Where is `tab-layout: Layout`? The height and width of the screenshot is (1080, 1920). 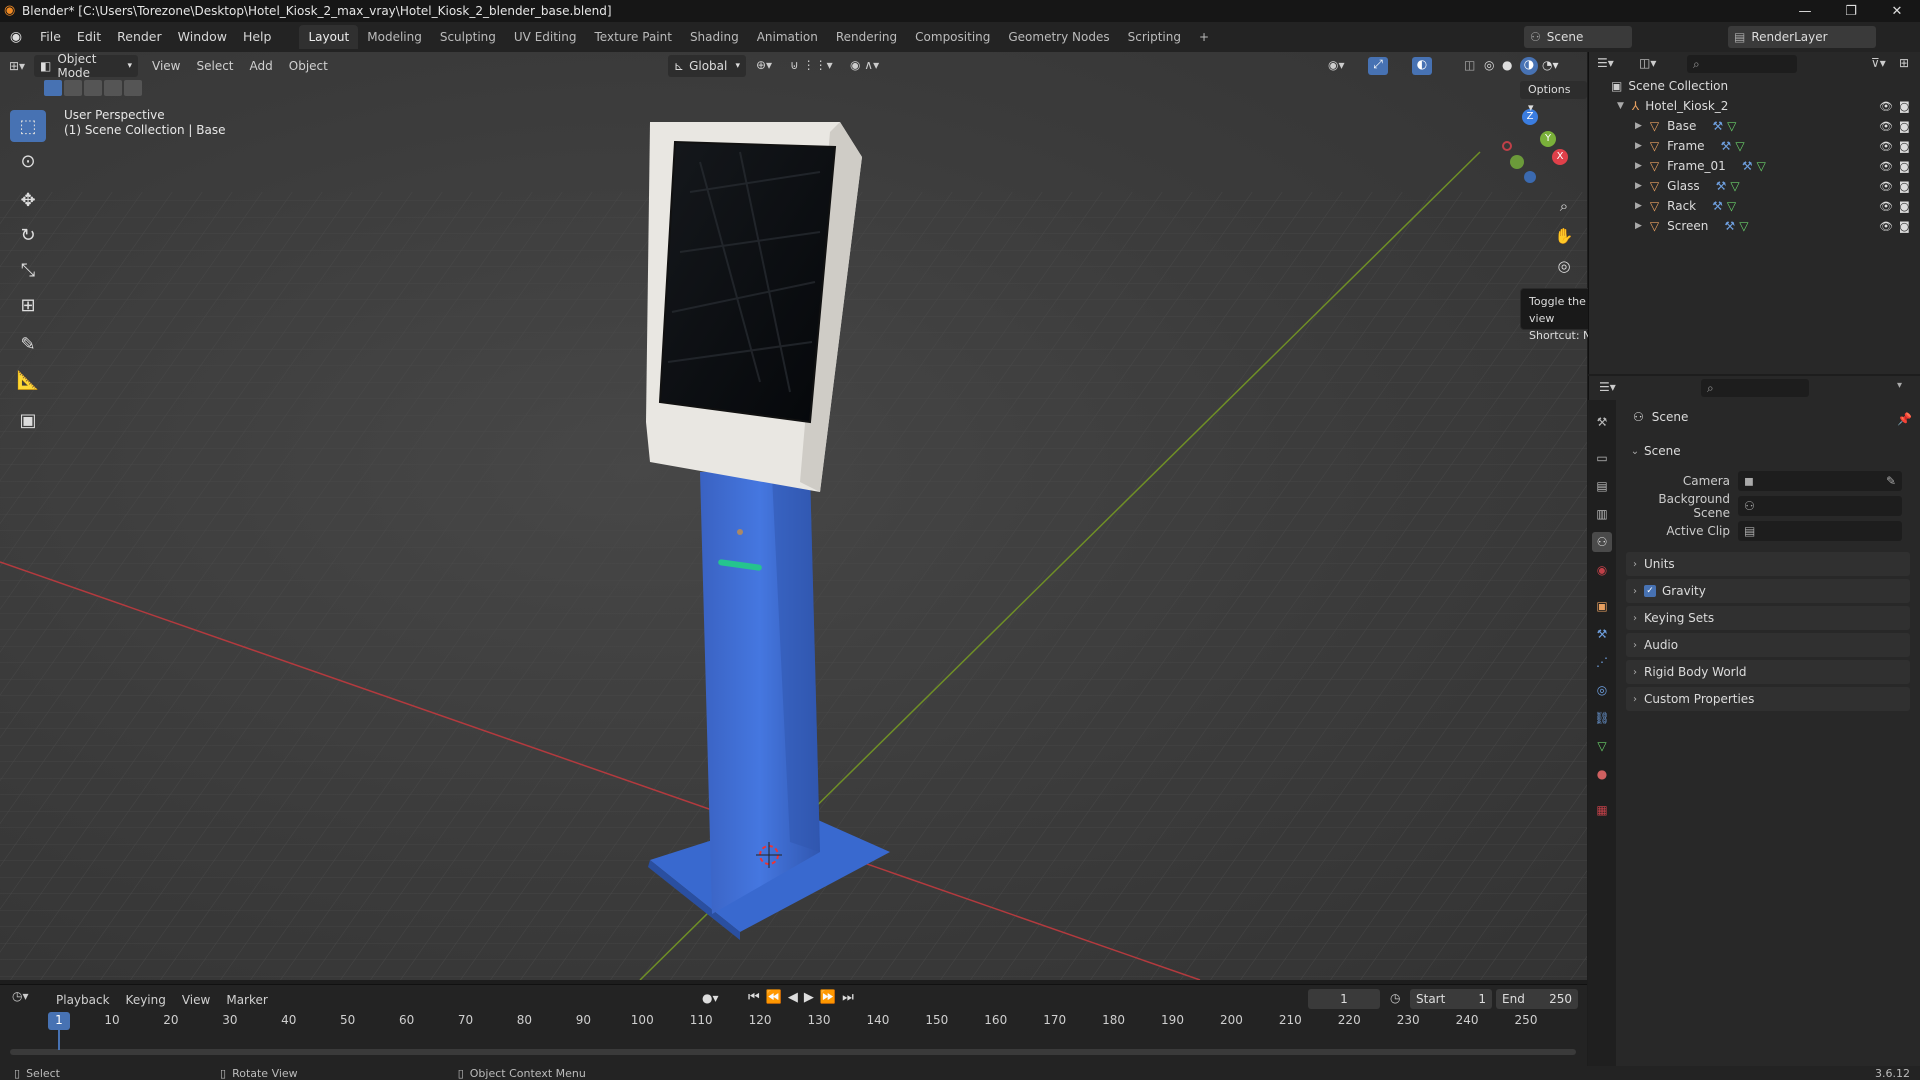 tab-layout: Layout is located at coordinates (329, 37).